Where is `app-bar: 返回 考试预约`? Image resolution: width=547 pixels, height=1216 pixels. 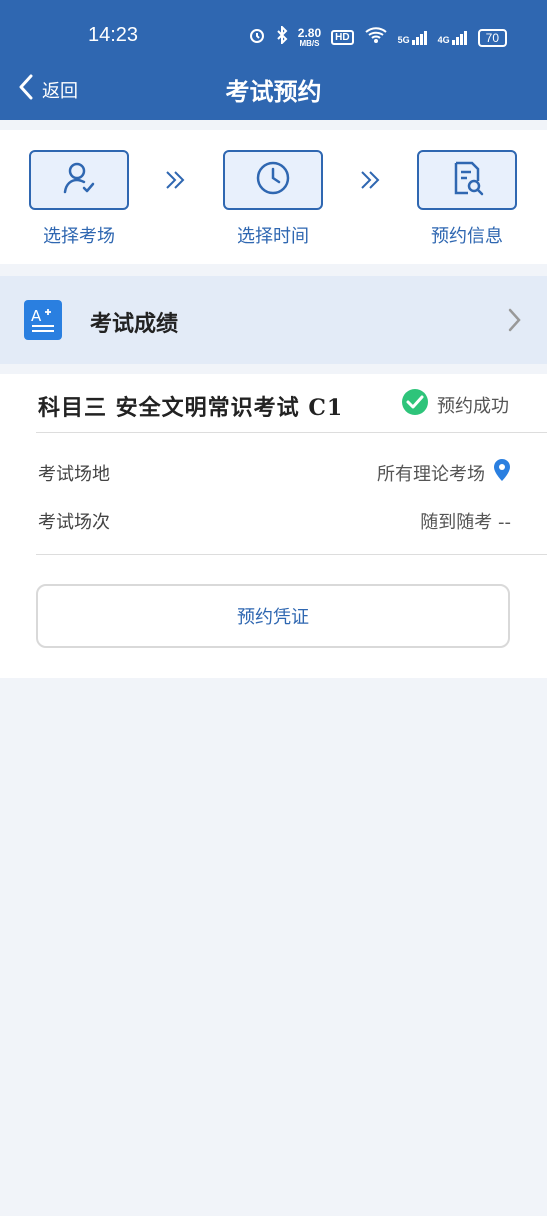 app-bar: 返回 考试预约 is located at coordinates (273, 90).